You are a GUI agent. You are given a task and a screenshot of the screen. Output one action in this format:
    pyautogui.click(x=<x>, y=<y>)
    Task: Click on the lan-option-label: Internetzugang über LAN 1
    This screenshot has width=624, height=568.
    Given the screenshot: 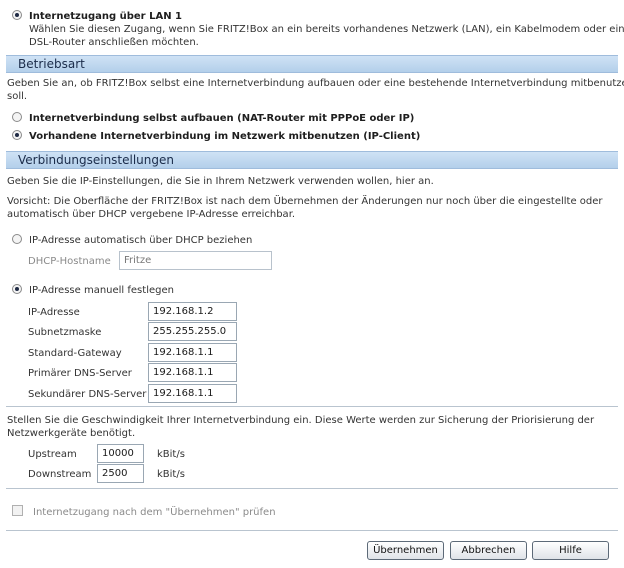 What is the action you would take?
    pyautogui.click(x=106, y=16)
    